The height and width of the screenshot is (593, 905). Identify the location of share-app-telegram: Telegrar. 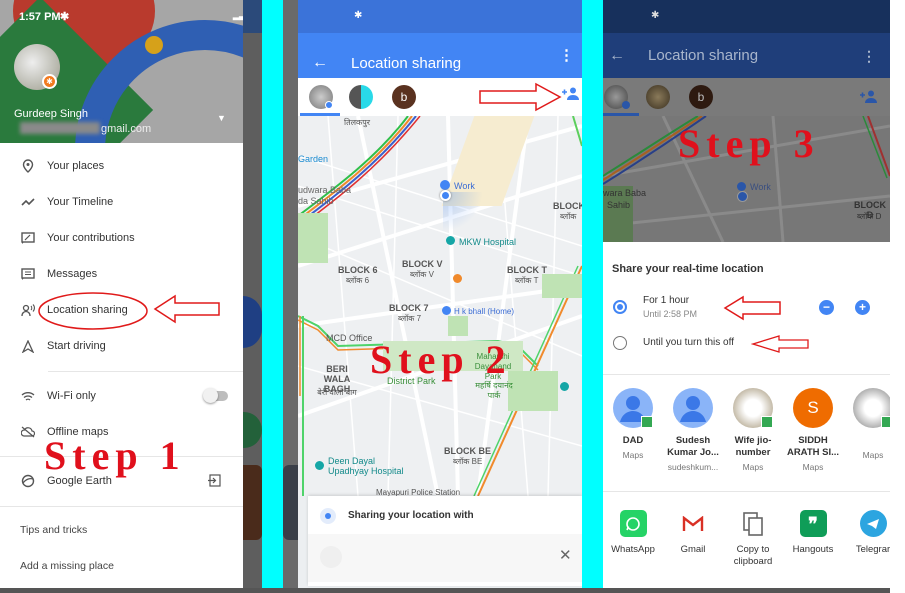
(866, 533).